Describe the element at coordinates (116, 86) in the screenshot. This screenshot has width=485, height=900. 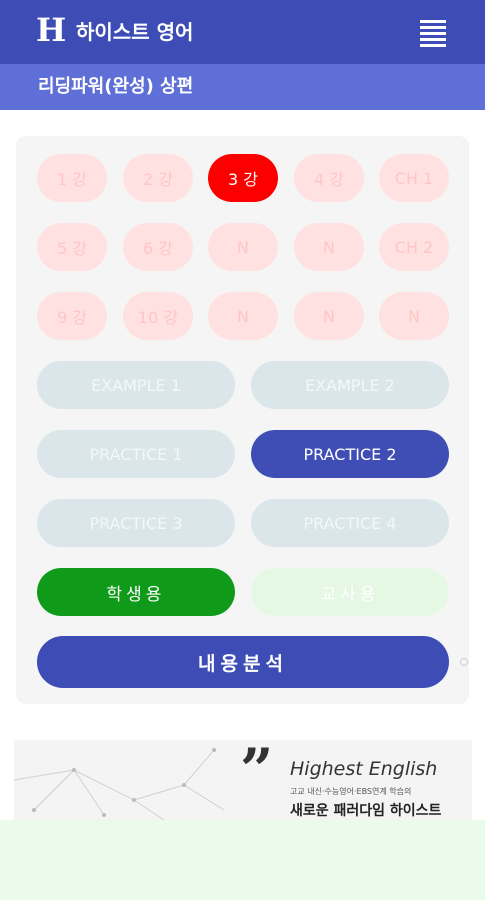
I see `book-title: 리딩파워(완성) 상편` at that location.